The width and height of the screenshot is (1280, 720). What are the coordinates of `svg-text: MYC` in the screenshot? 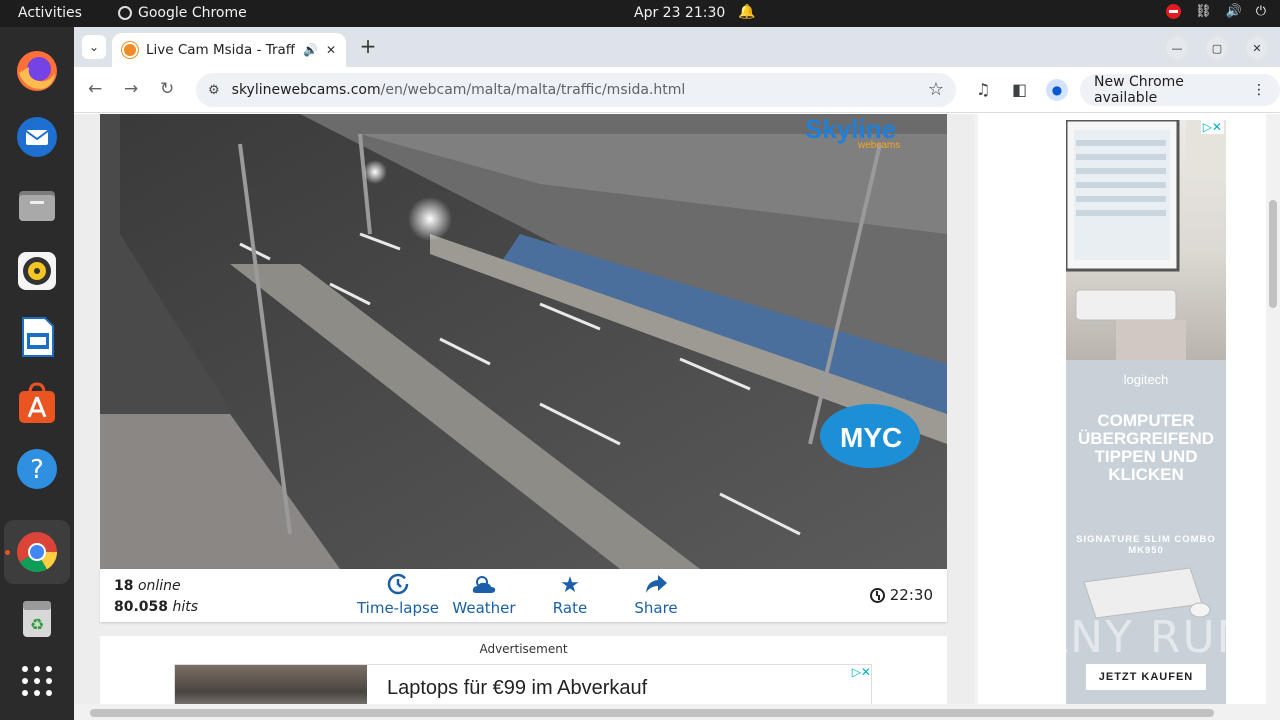 It's located at (871, 437).